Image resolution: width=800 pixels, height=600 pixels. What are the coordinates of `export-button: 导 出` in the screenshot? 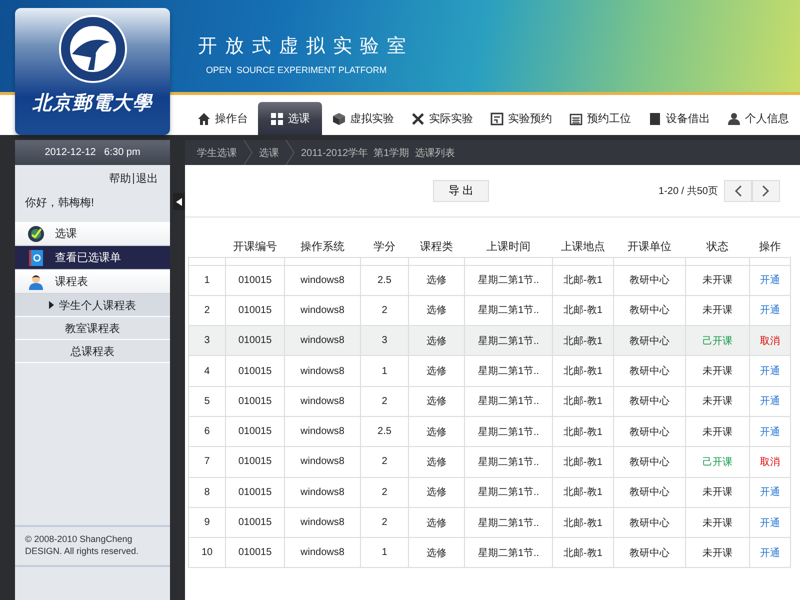 It's located at (461, 191).